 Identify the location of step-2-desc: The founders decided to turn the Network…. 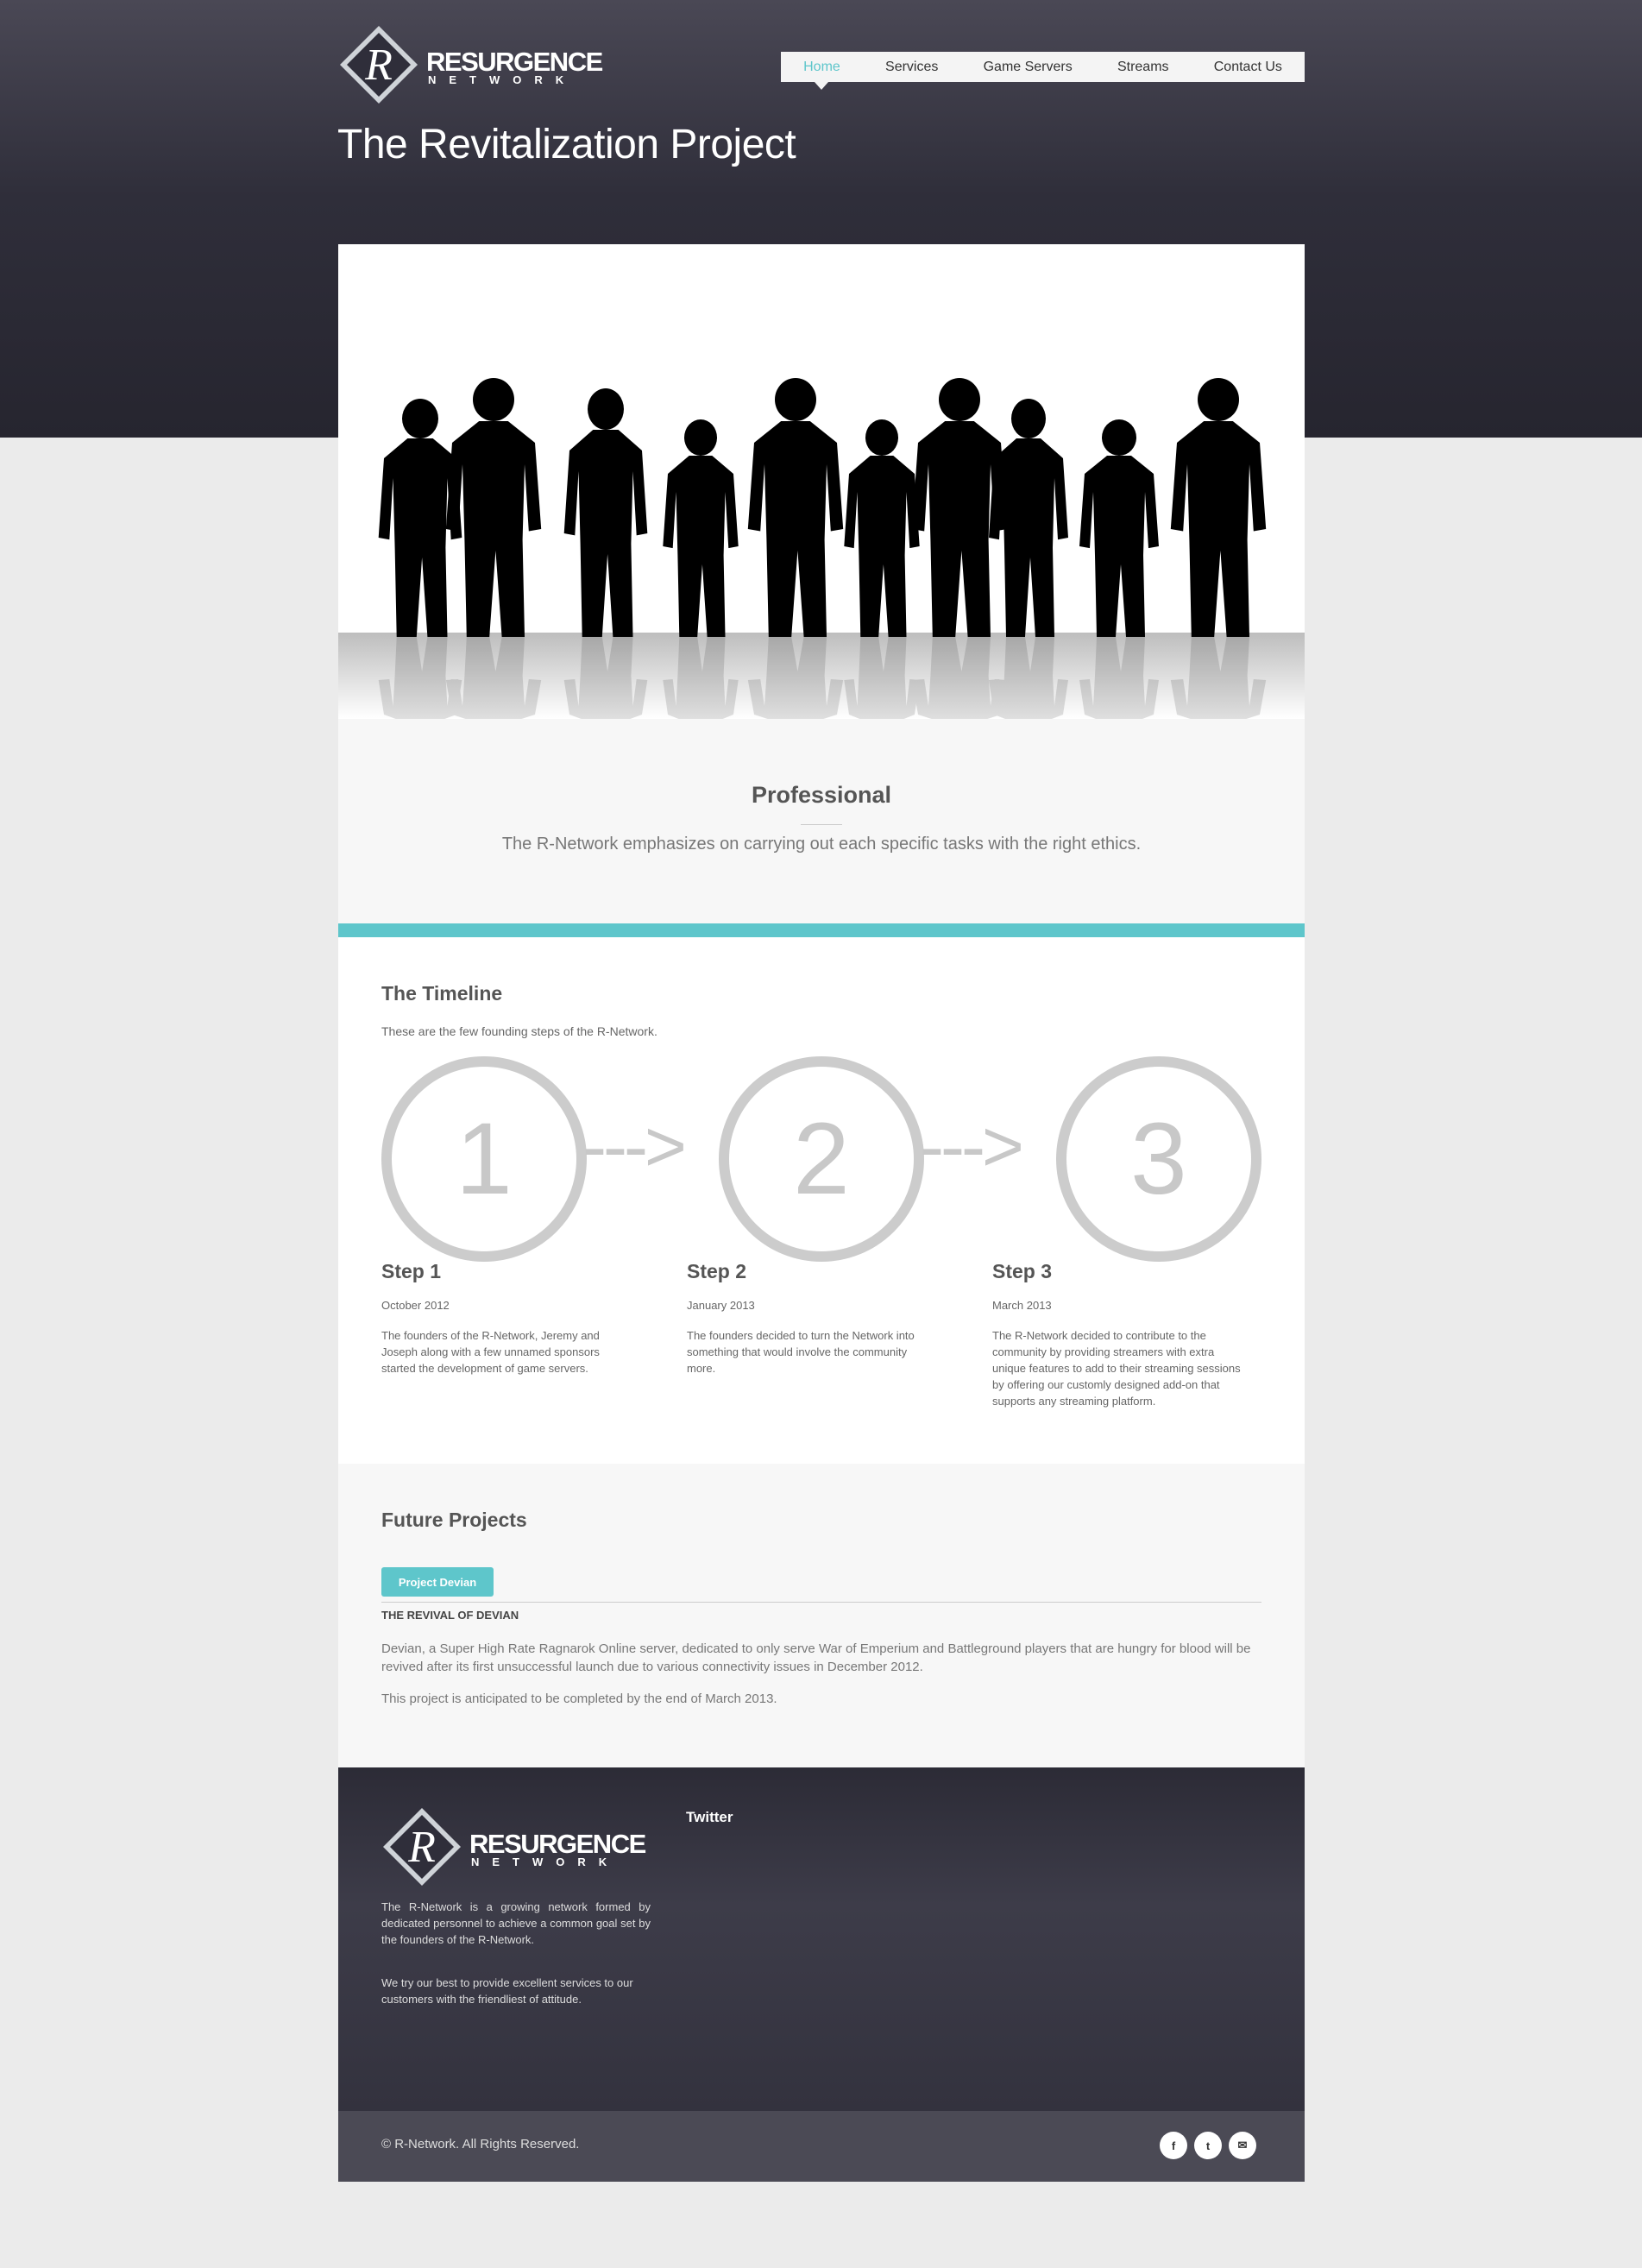
(801, 1352).